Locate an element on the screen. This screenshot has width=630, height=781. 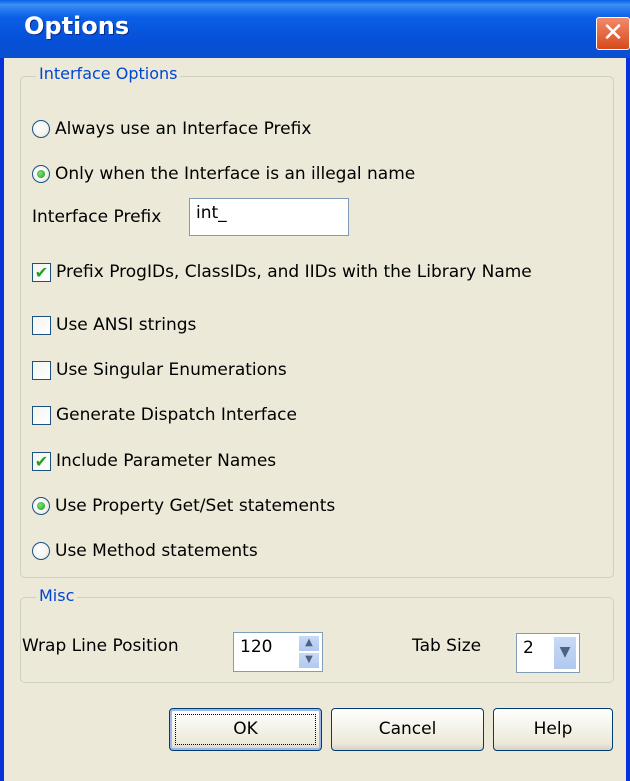
param-names-checkbox: ✔ Include Parameter Names is located at coordinates (154, 461).